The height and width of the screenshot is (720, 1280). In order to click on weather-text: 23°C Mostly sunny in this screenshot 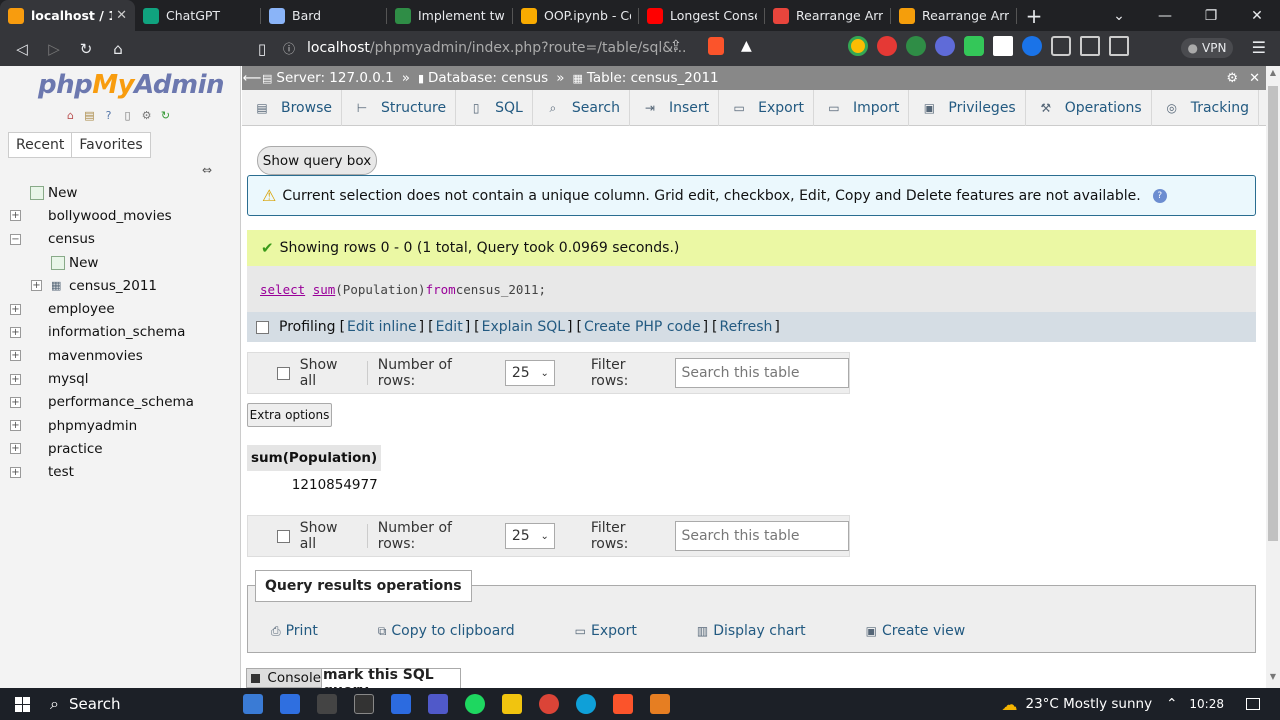, I will do `click(1088, 704)`.